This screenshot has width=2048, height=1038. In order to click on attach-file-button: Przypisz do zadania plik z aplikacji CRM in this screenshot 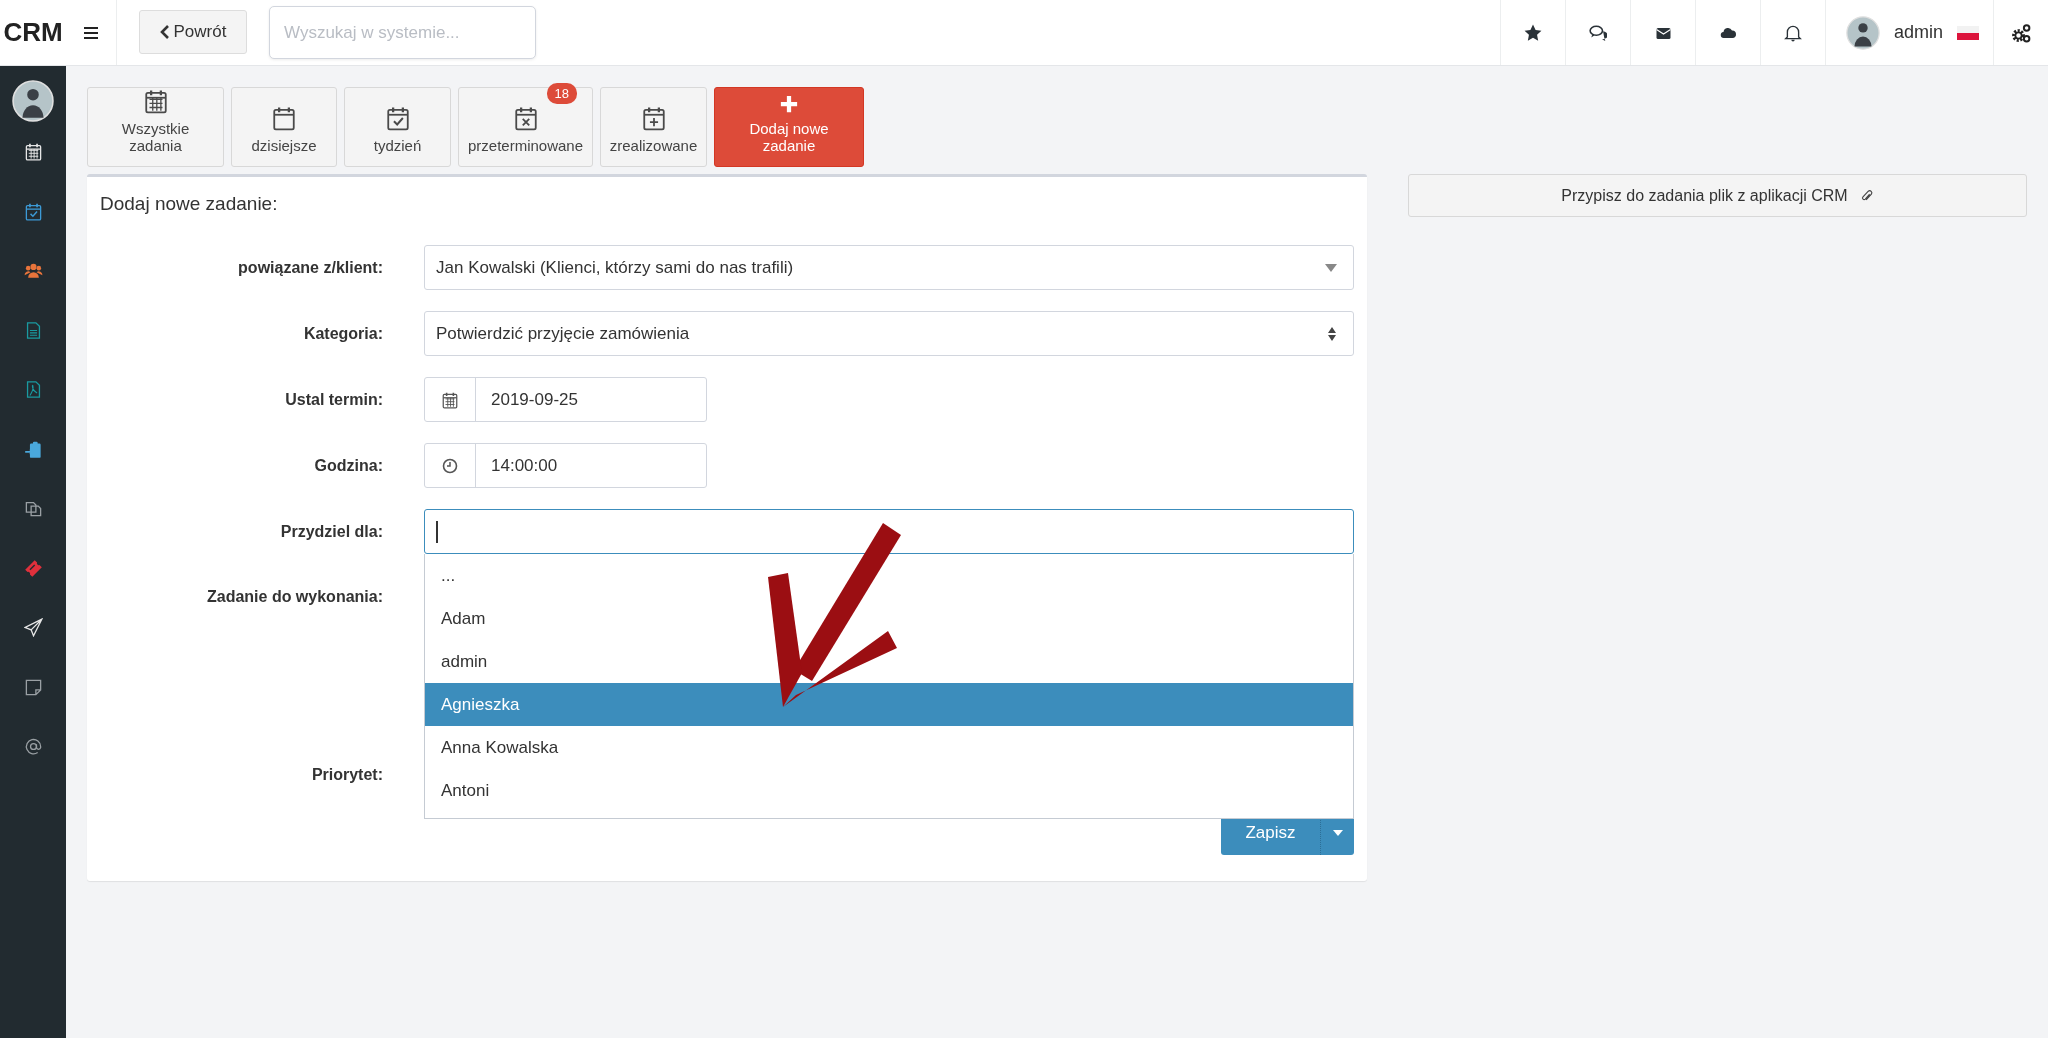, I will do `click(1717, 195)`.